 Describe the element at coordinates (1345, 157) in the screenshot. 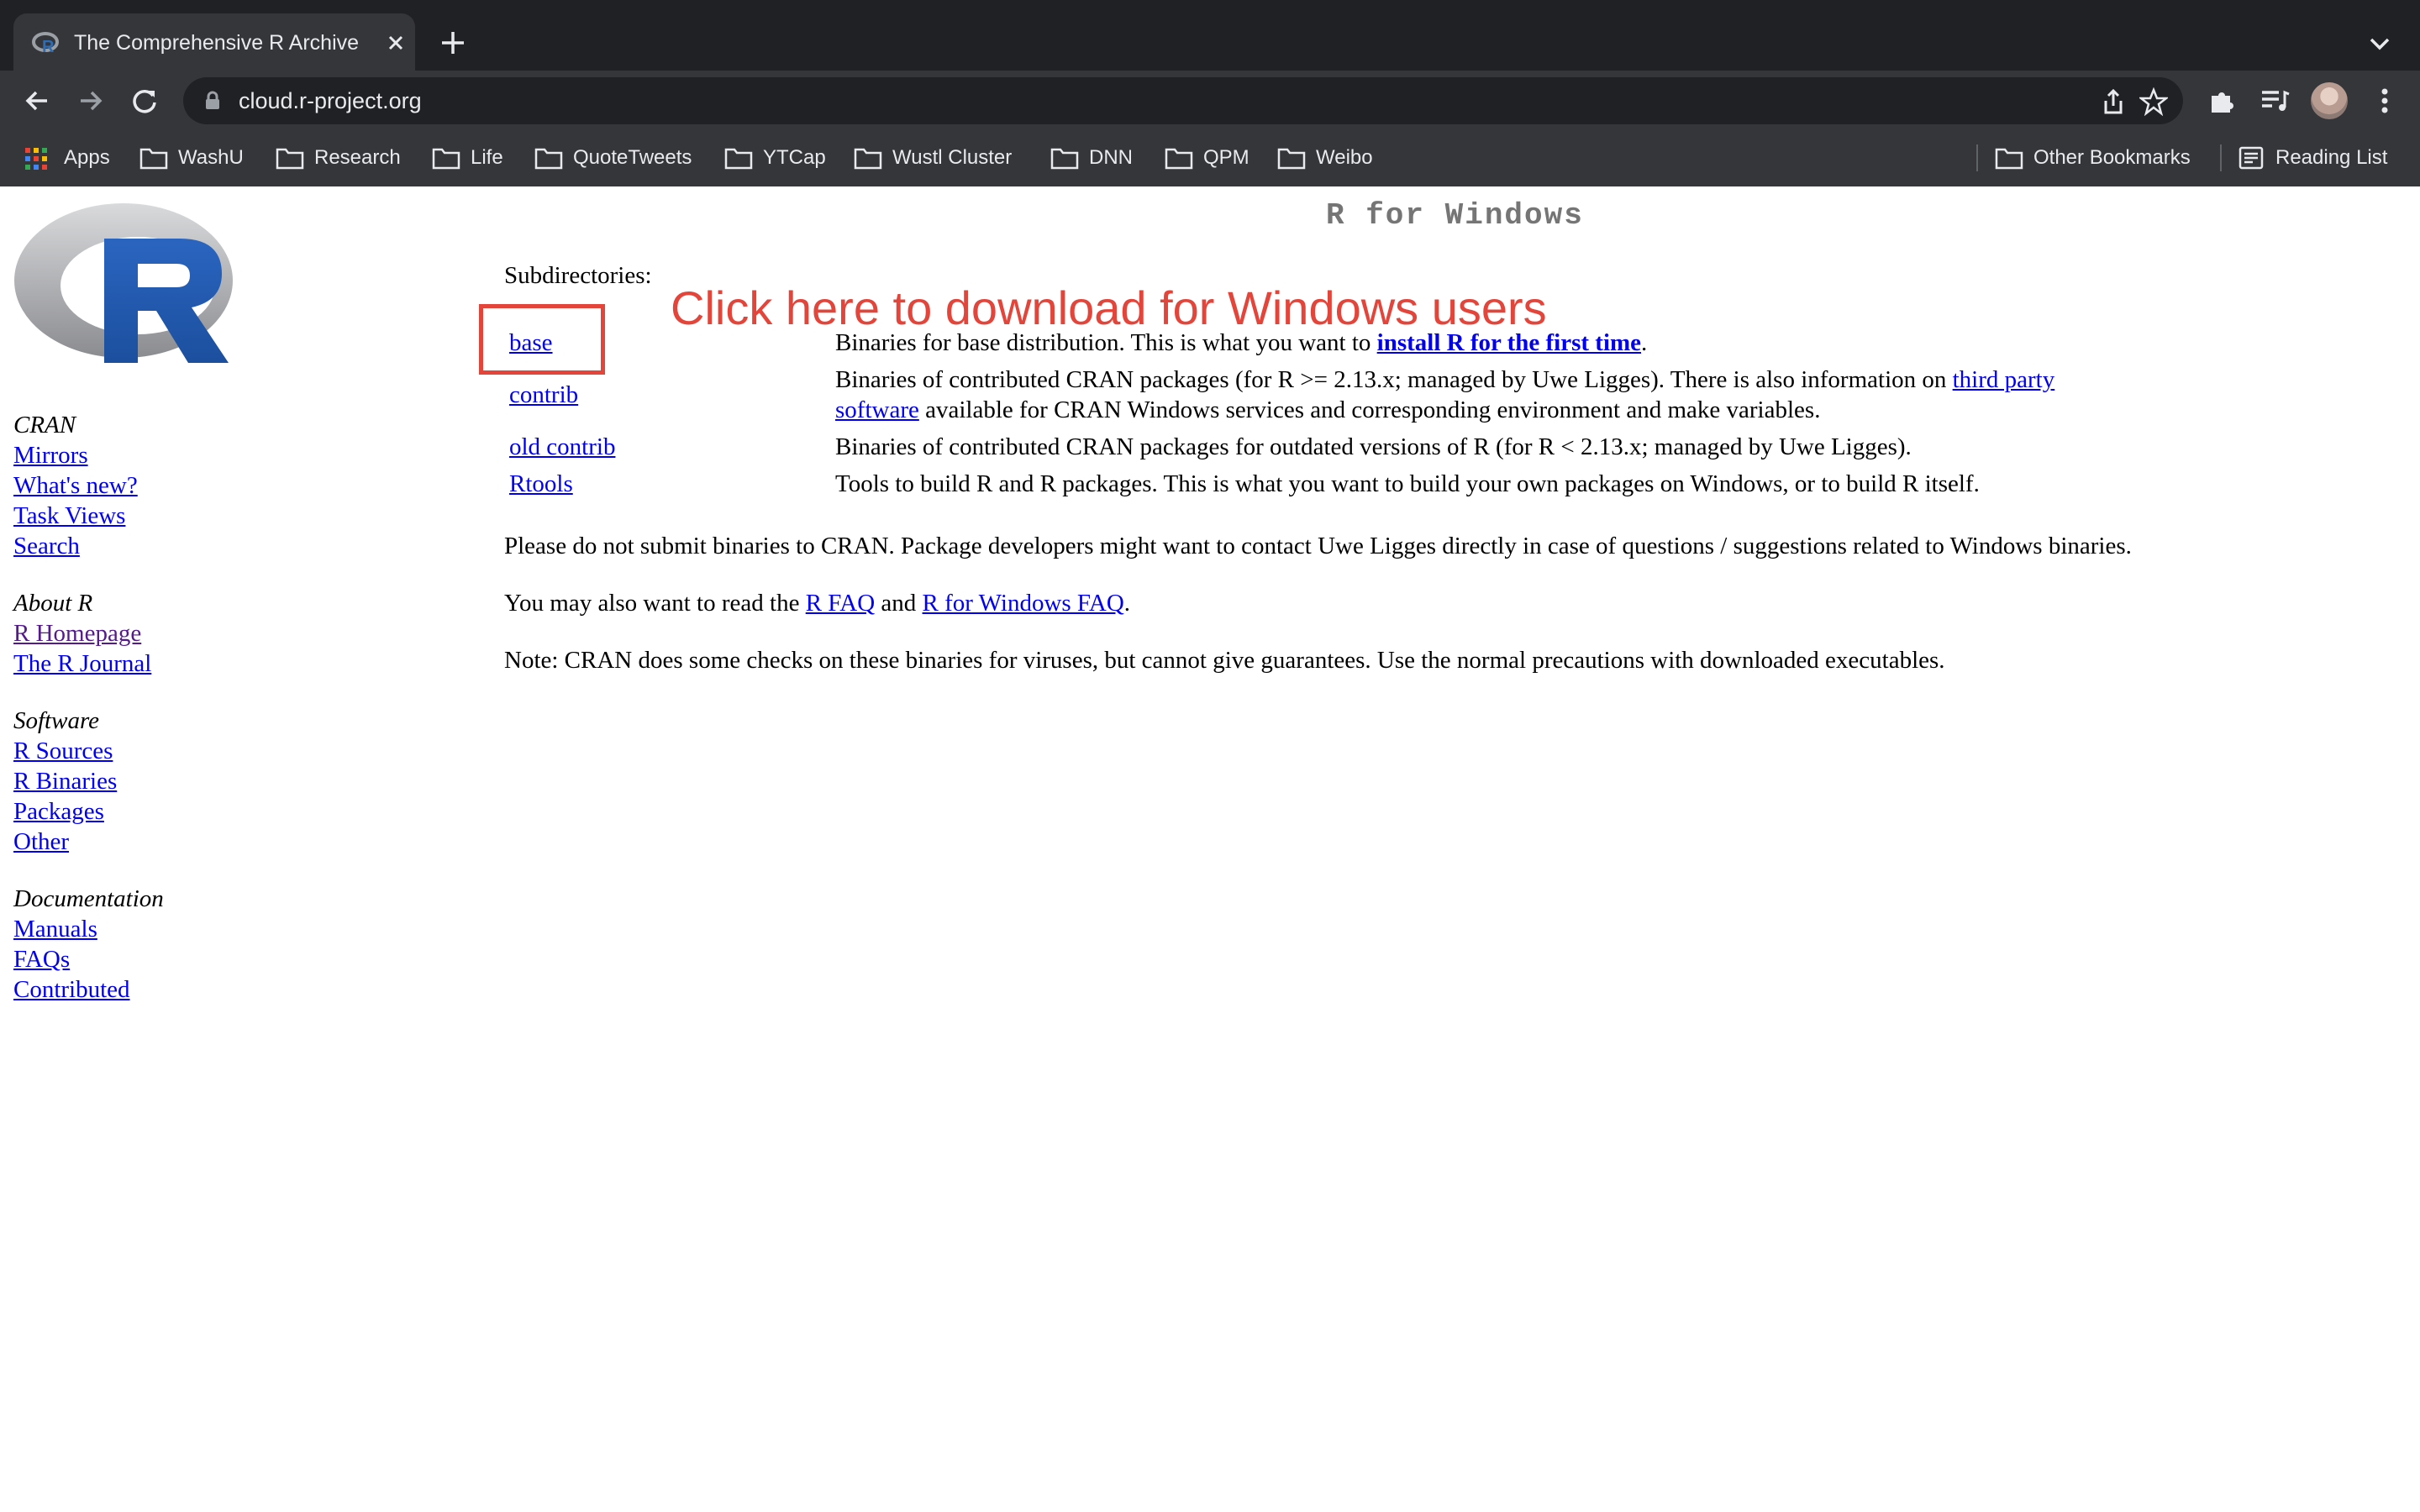

I see `bookmark-label: Weibo` at that location.